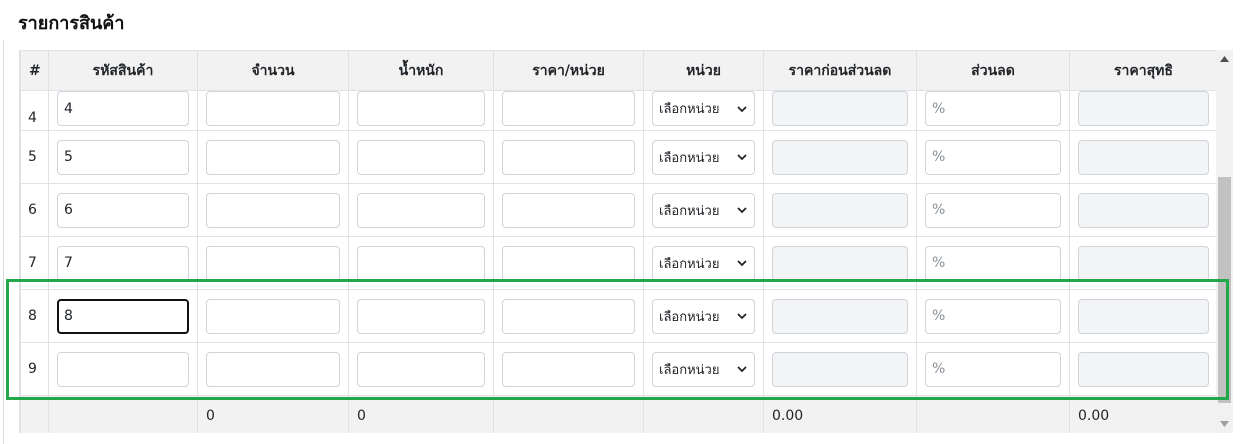 This screenshot has width=1243, height=444. What do you see at coordinates (840, 70) in the screenshot?
I see `col-header-price-before-discount: ราคาก่อนส่วนลด` at bounding box center [840, 70].